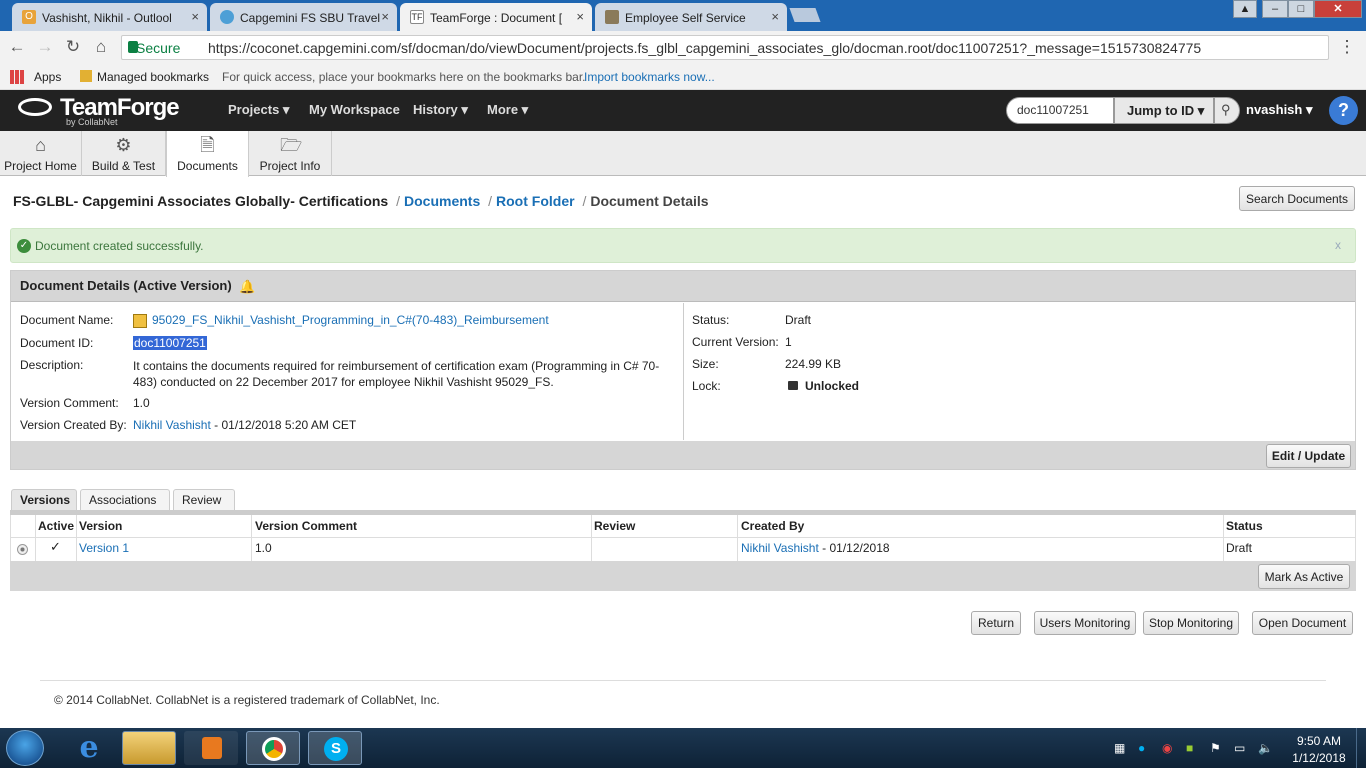 This screenshot has width=1366, height=768. What do you see at coordinates (1308, 456) in the screenshot?
I see `edit-update-button: Edit / Update` at bounding box center [1308, 456].